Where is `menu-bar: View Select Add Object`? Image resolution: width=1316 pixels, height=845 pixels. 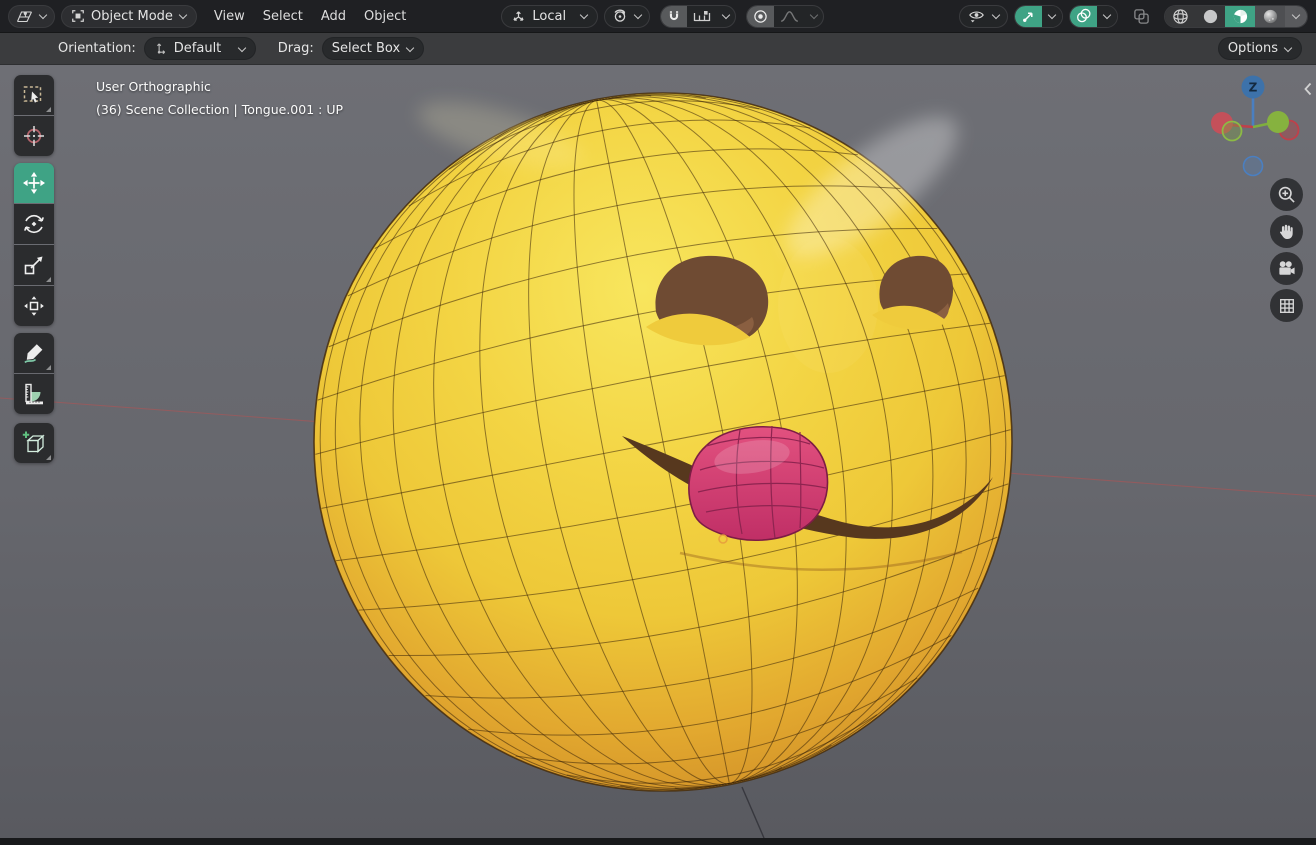
menu-bar: View Select Add Object is located at coordinates (310, 16).